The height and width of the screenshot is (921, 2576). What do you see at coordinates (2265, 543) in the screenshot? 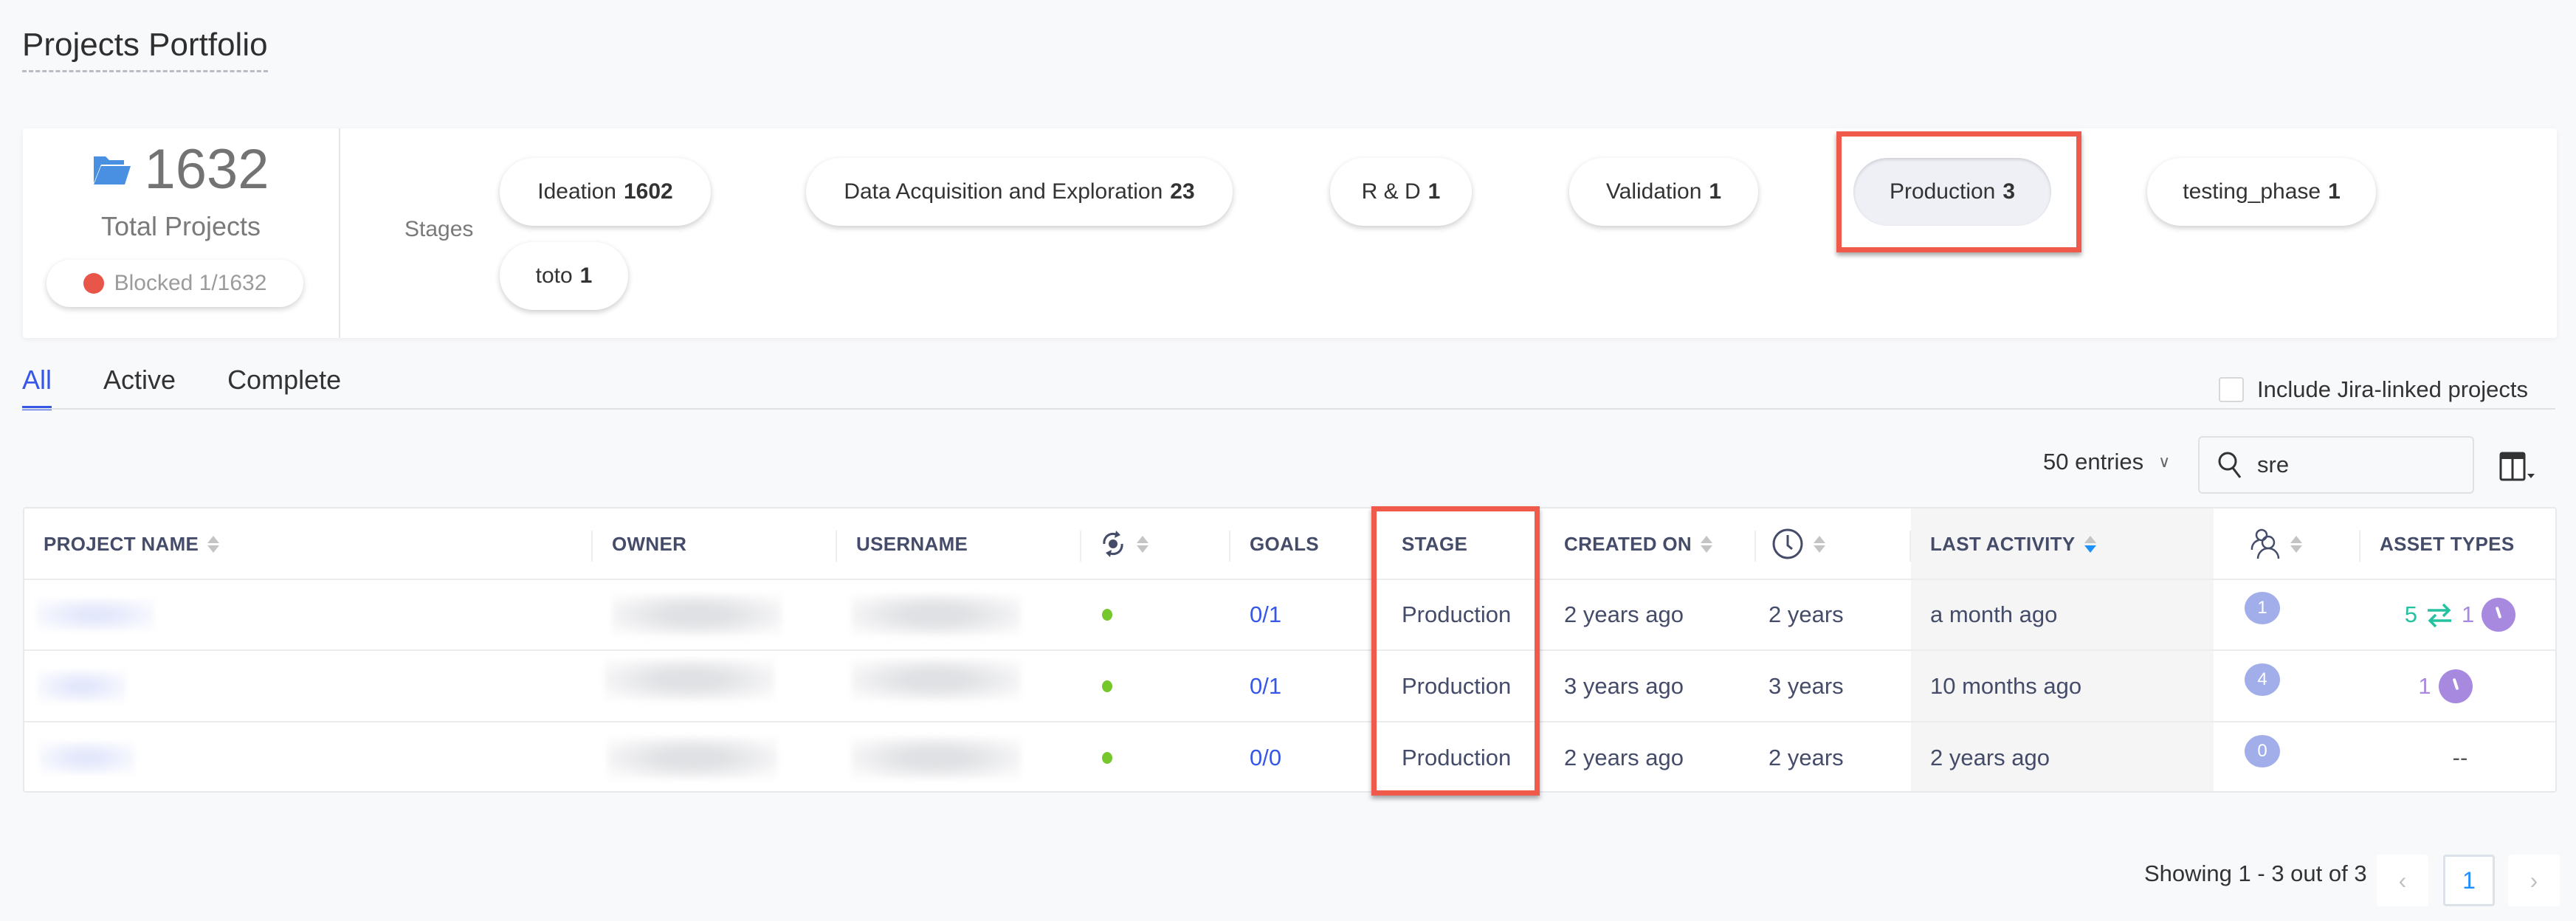
I see `members-icon` at bounding box center [2265, 543].